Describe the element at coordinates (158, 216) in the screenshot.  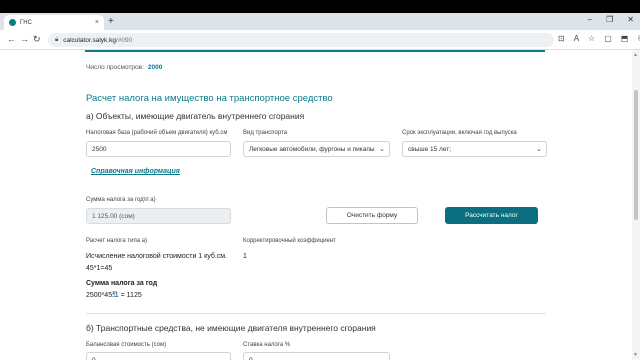
I see `tax-sum-output: 1 125.00 (сом)` at that location.